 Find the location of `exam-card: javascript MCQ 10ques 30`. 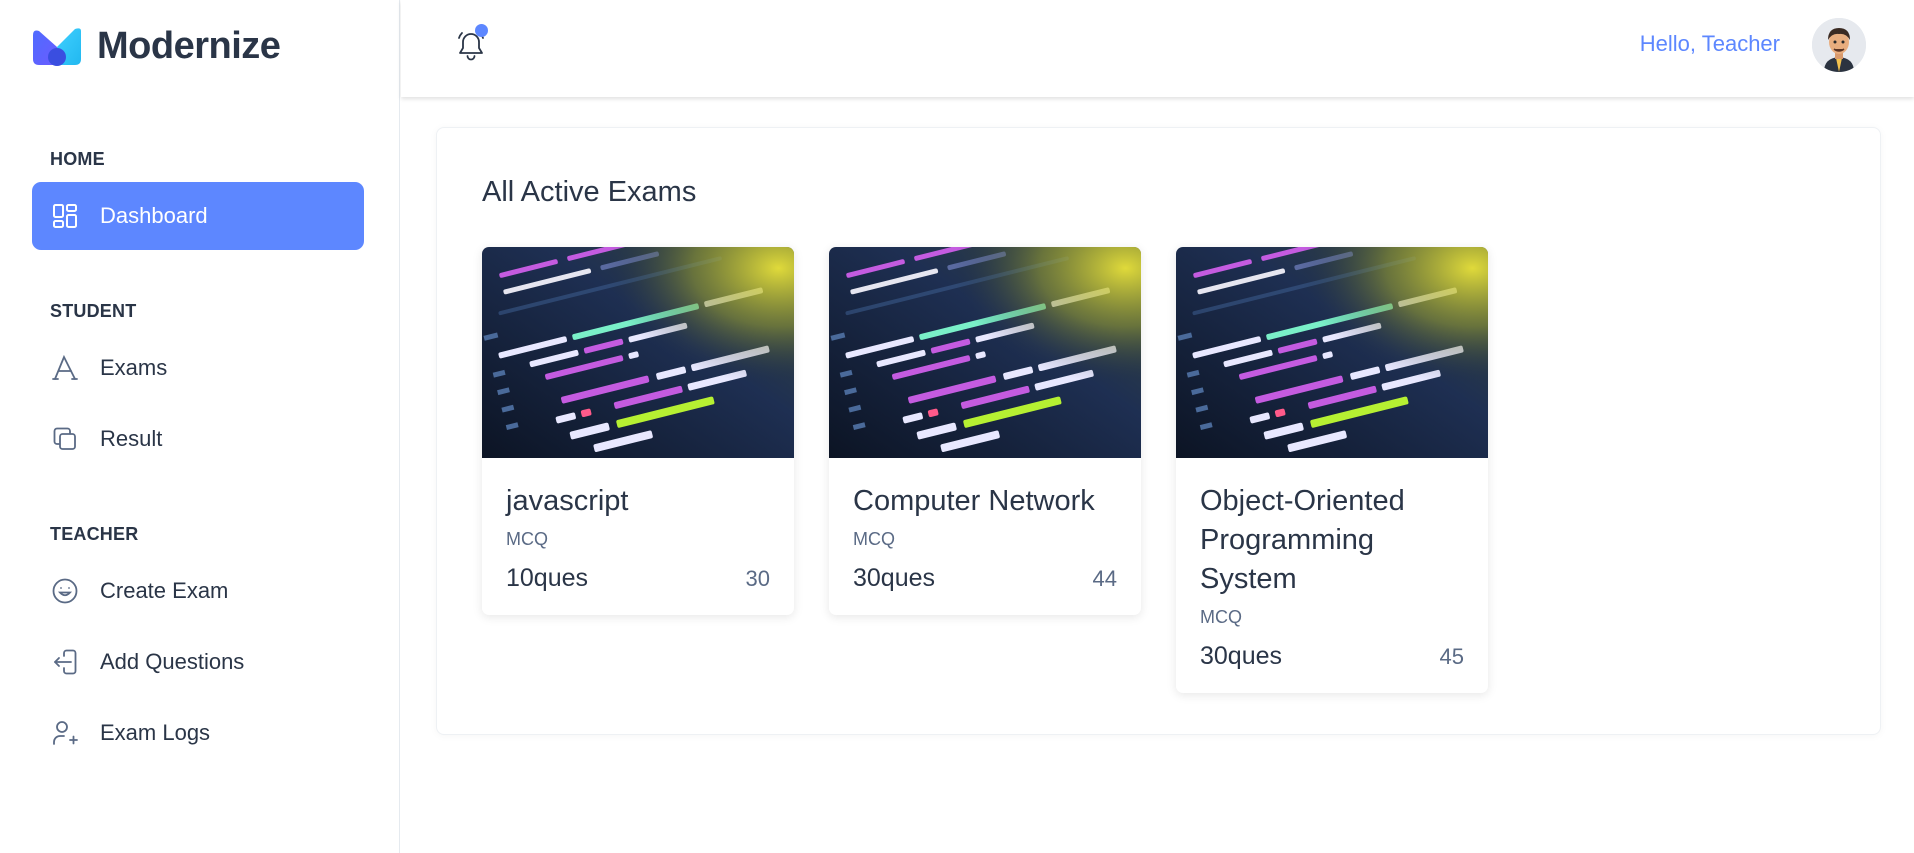

exam-card: javascript MCQ 10ques 30 is located at coordinates (638, 431).